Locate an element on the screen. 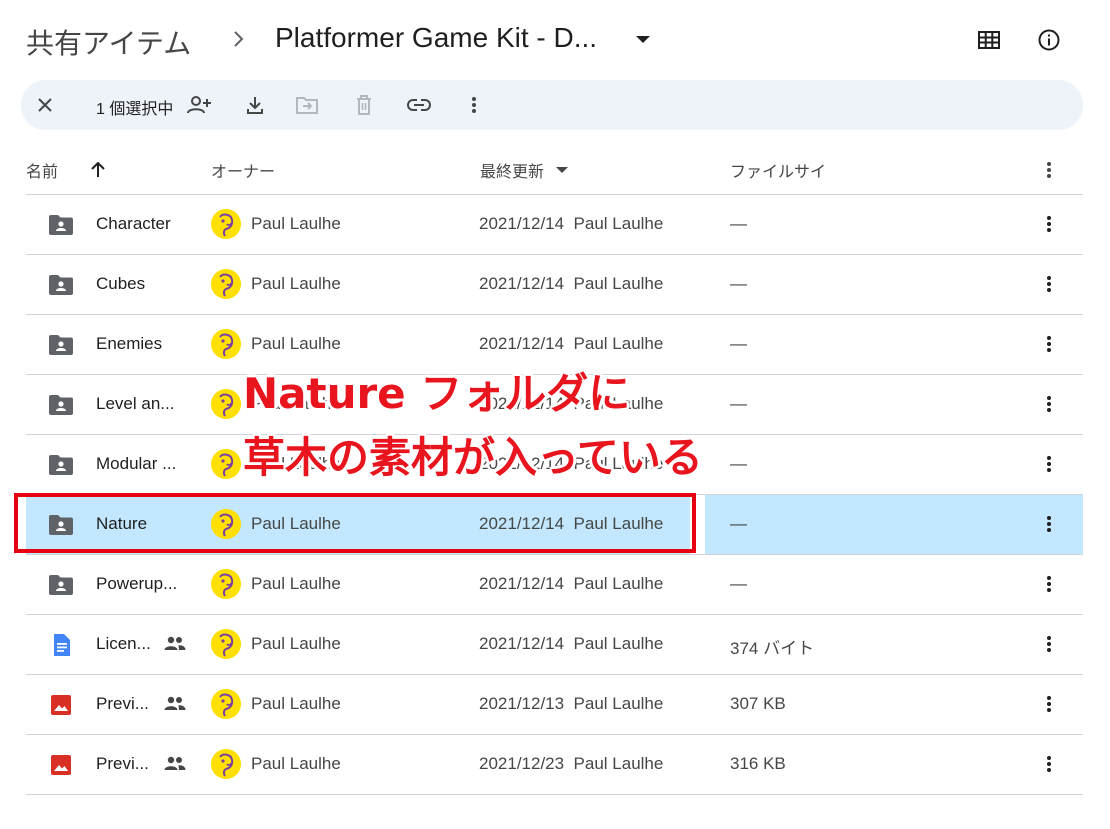 Image resolution: width=1110 pixels, height=829 pixels. close-icon is located at coordinates (45, 105).